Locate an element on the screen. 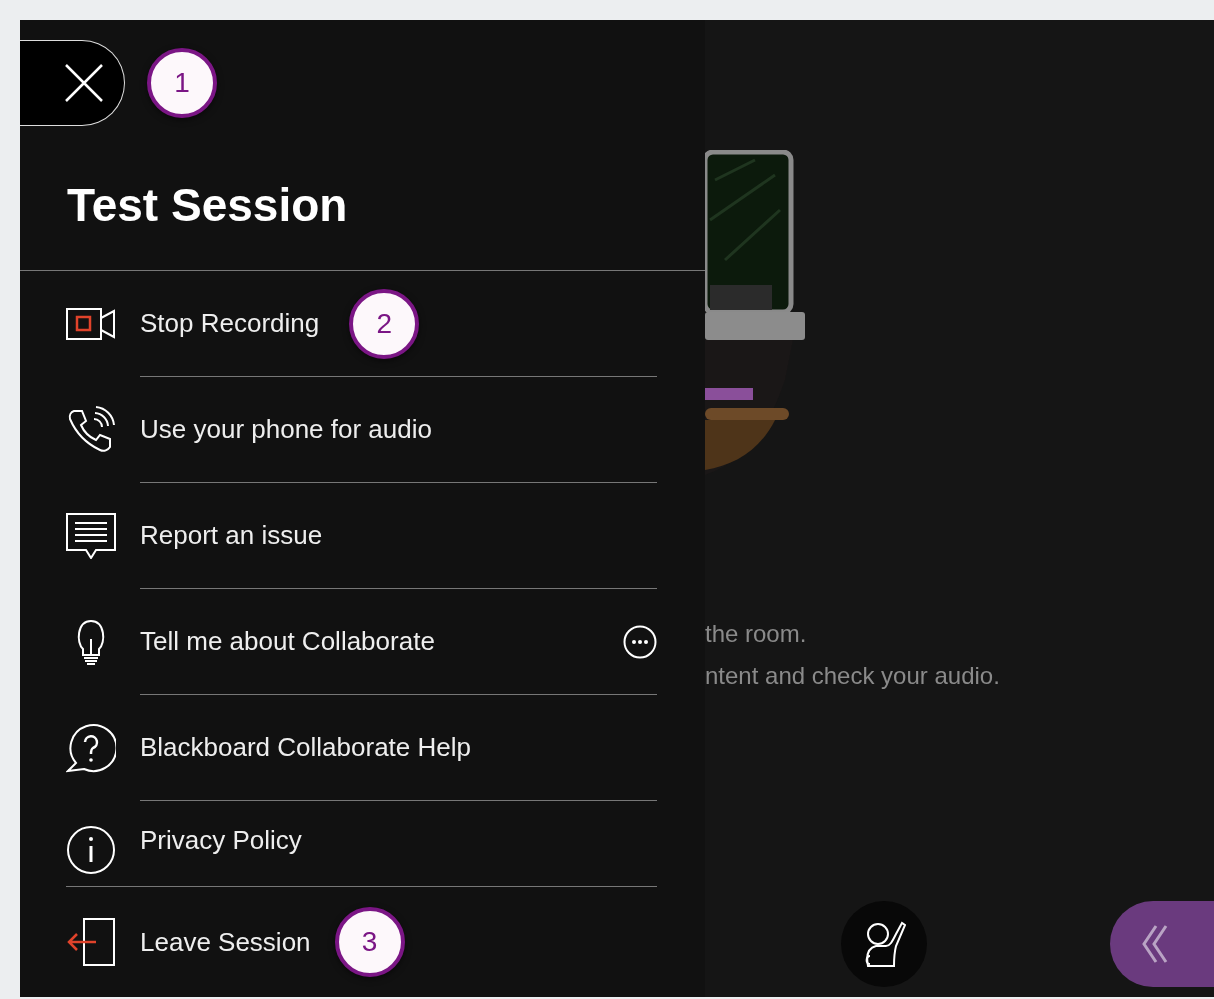 The image size is (1214, 999). close-icon is located at coordinates (84, 83).